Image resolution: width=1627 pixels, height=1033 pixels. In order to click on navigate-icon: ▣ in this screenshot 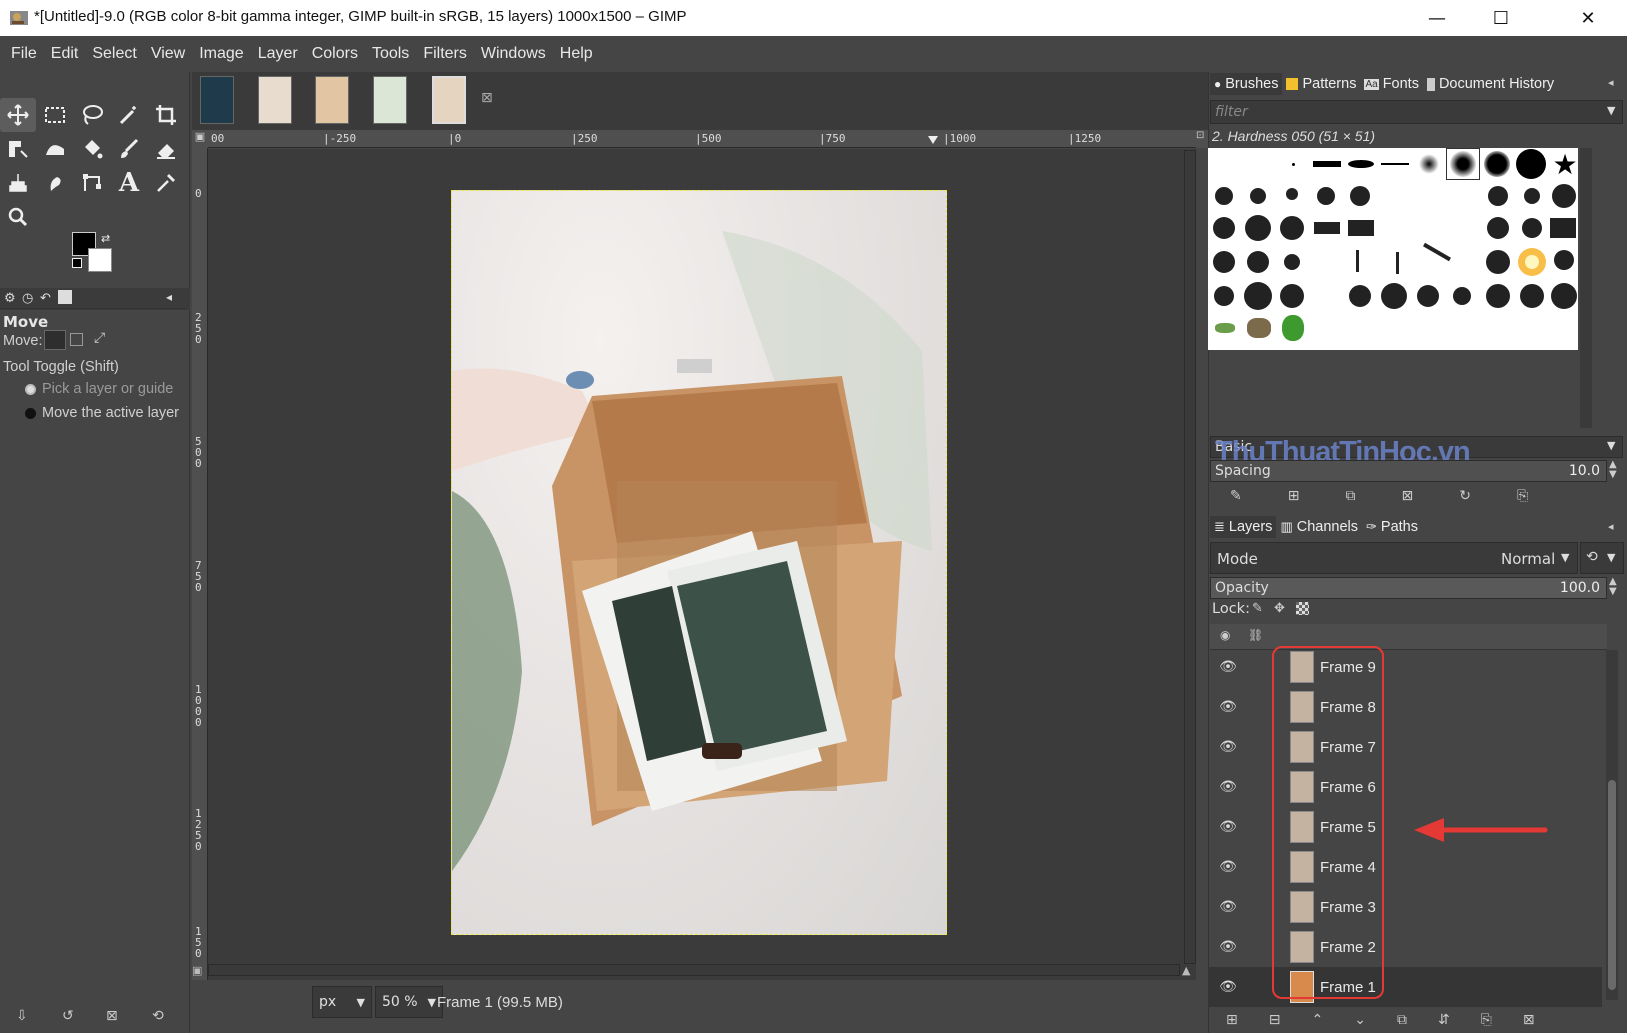, I will do `click(199, 971)`.